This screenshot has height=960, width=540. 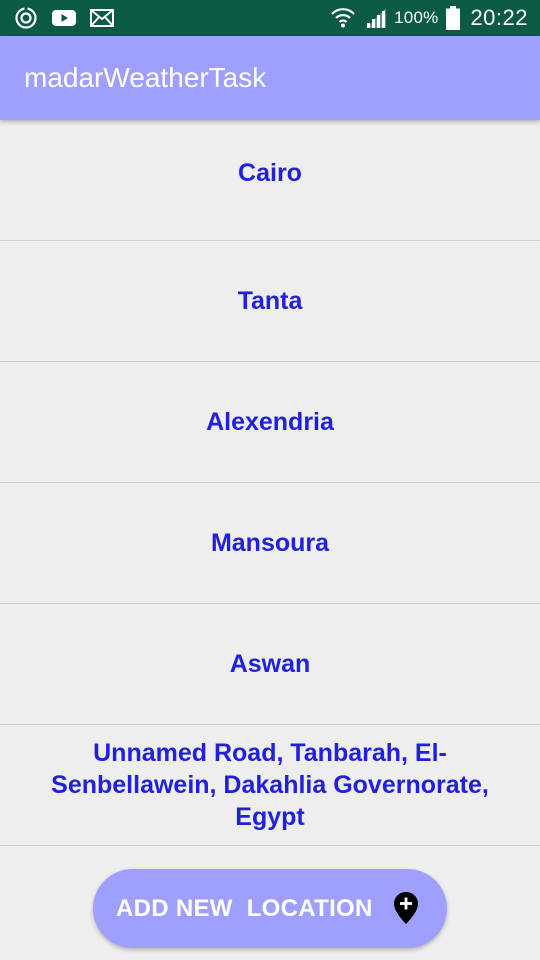 What do you see at coordinates (244, 908) in the screenshot?
I see `add-new-location-label: ADD NEW LOCATION` at bounding box center [244, 908].